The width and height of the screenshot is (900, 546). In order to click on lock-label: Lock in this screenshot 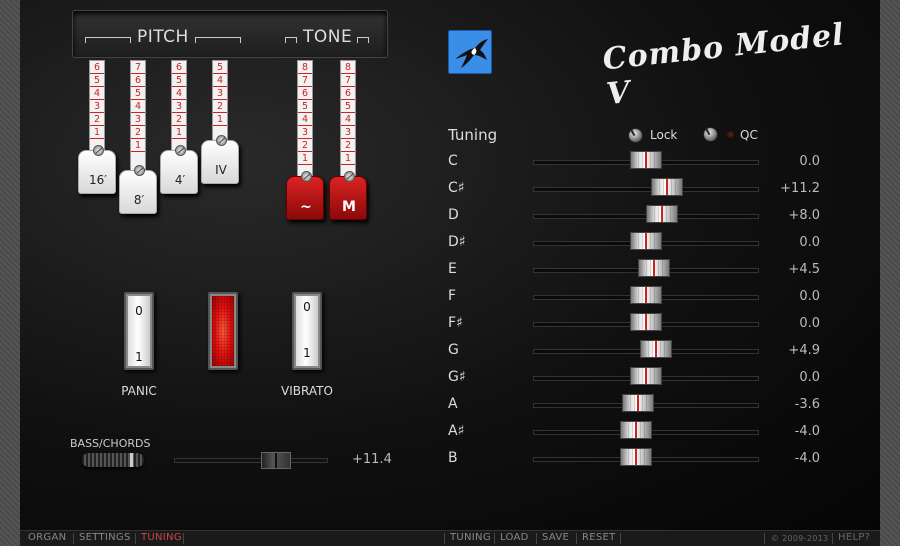, I will do `click(664, 135)`.